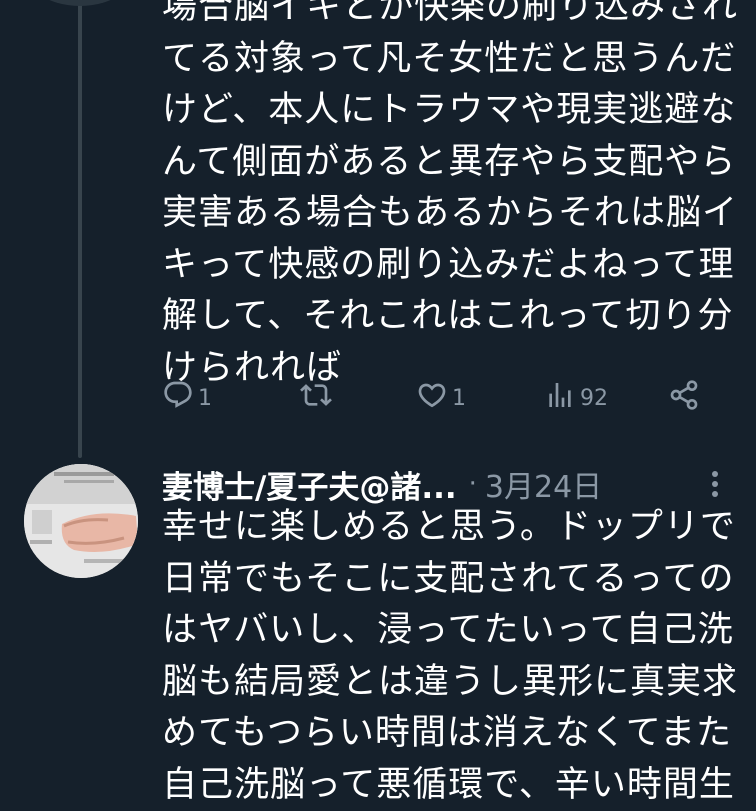  Describe the element at coordinates (459, 398) in the screenshot. I see `like-count: 1` at that location.